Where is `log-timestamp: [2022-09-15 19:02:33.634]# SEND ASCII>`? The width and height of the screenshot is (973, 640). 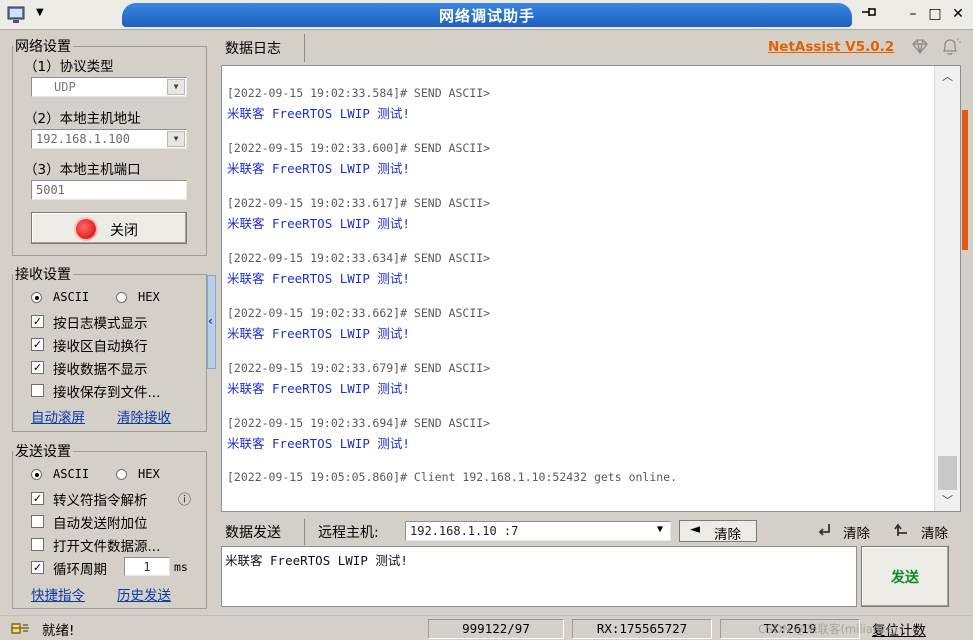
log-timestamp: [2022-09-15 19:02:33.634]# SEND ASCII> is located at coordinates (359, 258).